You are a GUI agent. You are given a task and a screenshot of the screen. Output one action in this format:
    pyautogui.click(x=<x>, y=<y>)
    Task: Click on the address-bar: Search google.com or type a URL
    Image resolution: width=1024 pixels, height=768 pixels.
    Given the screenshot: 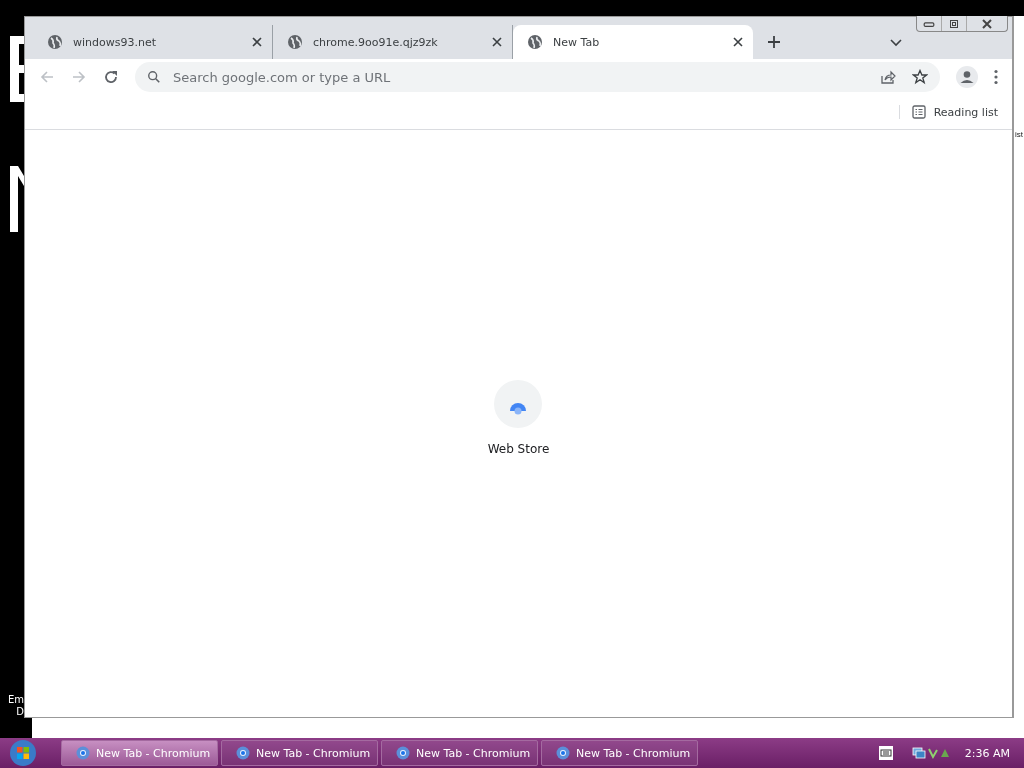 What is the action you would take?
    pyautogui.click(x=537, y=77)
    